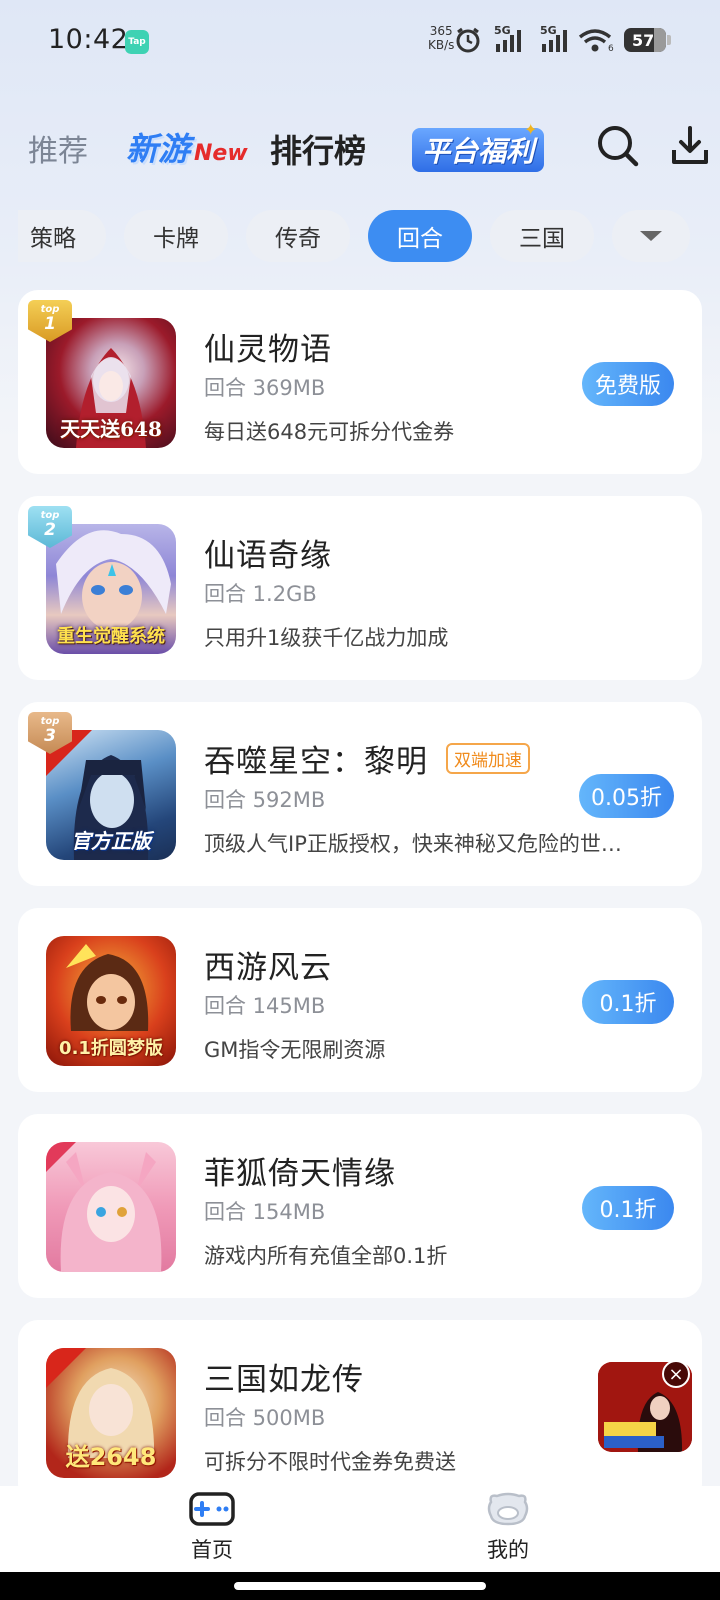 The width and height of the screenshot is (720, 1600). I want to click on profile-icon, so click(508, 1509).